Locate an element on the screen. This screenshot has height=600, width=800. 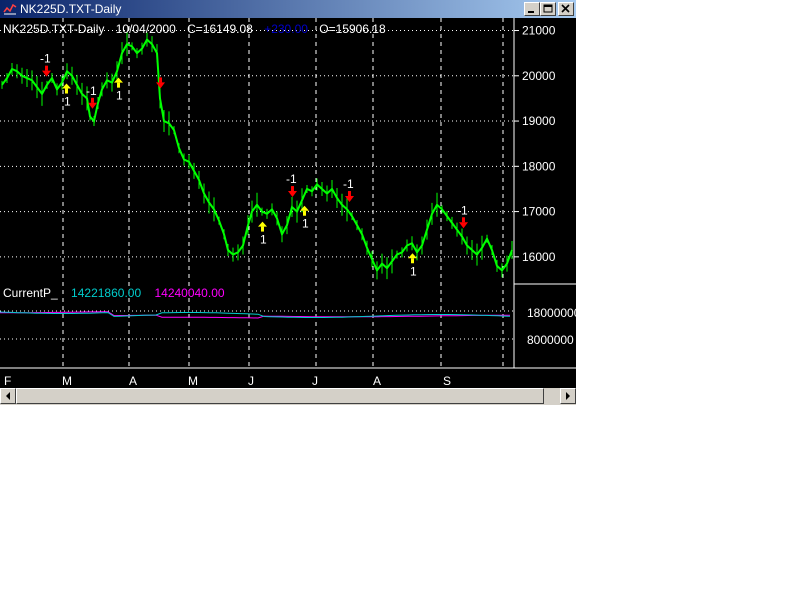
indicator-value-1: 14221860.00 is located at coordinates (106, 293).